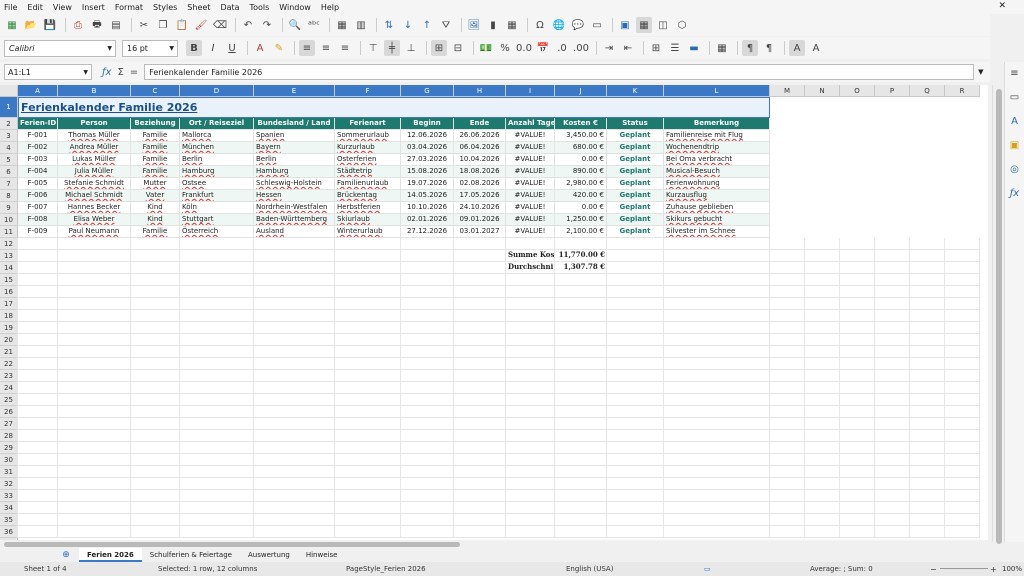 The height and width of the screenshot is (576, 1024). Describe the element at coordinates (94, 196) in the screenshot. I see `cell-person: Michael Schmidt` at that location.